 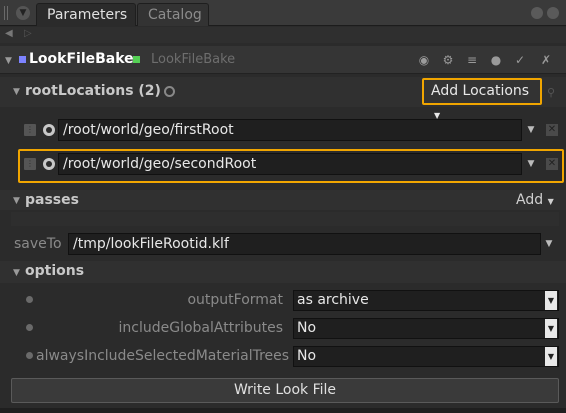 I want to click on passes-header, so click(x=283, y=200).